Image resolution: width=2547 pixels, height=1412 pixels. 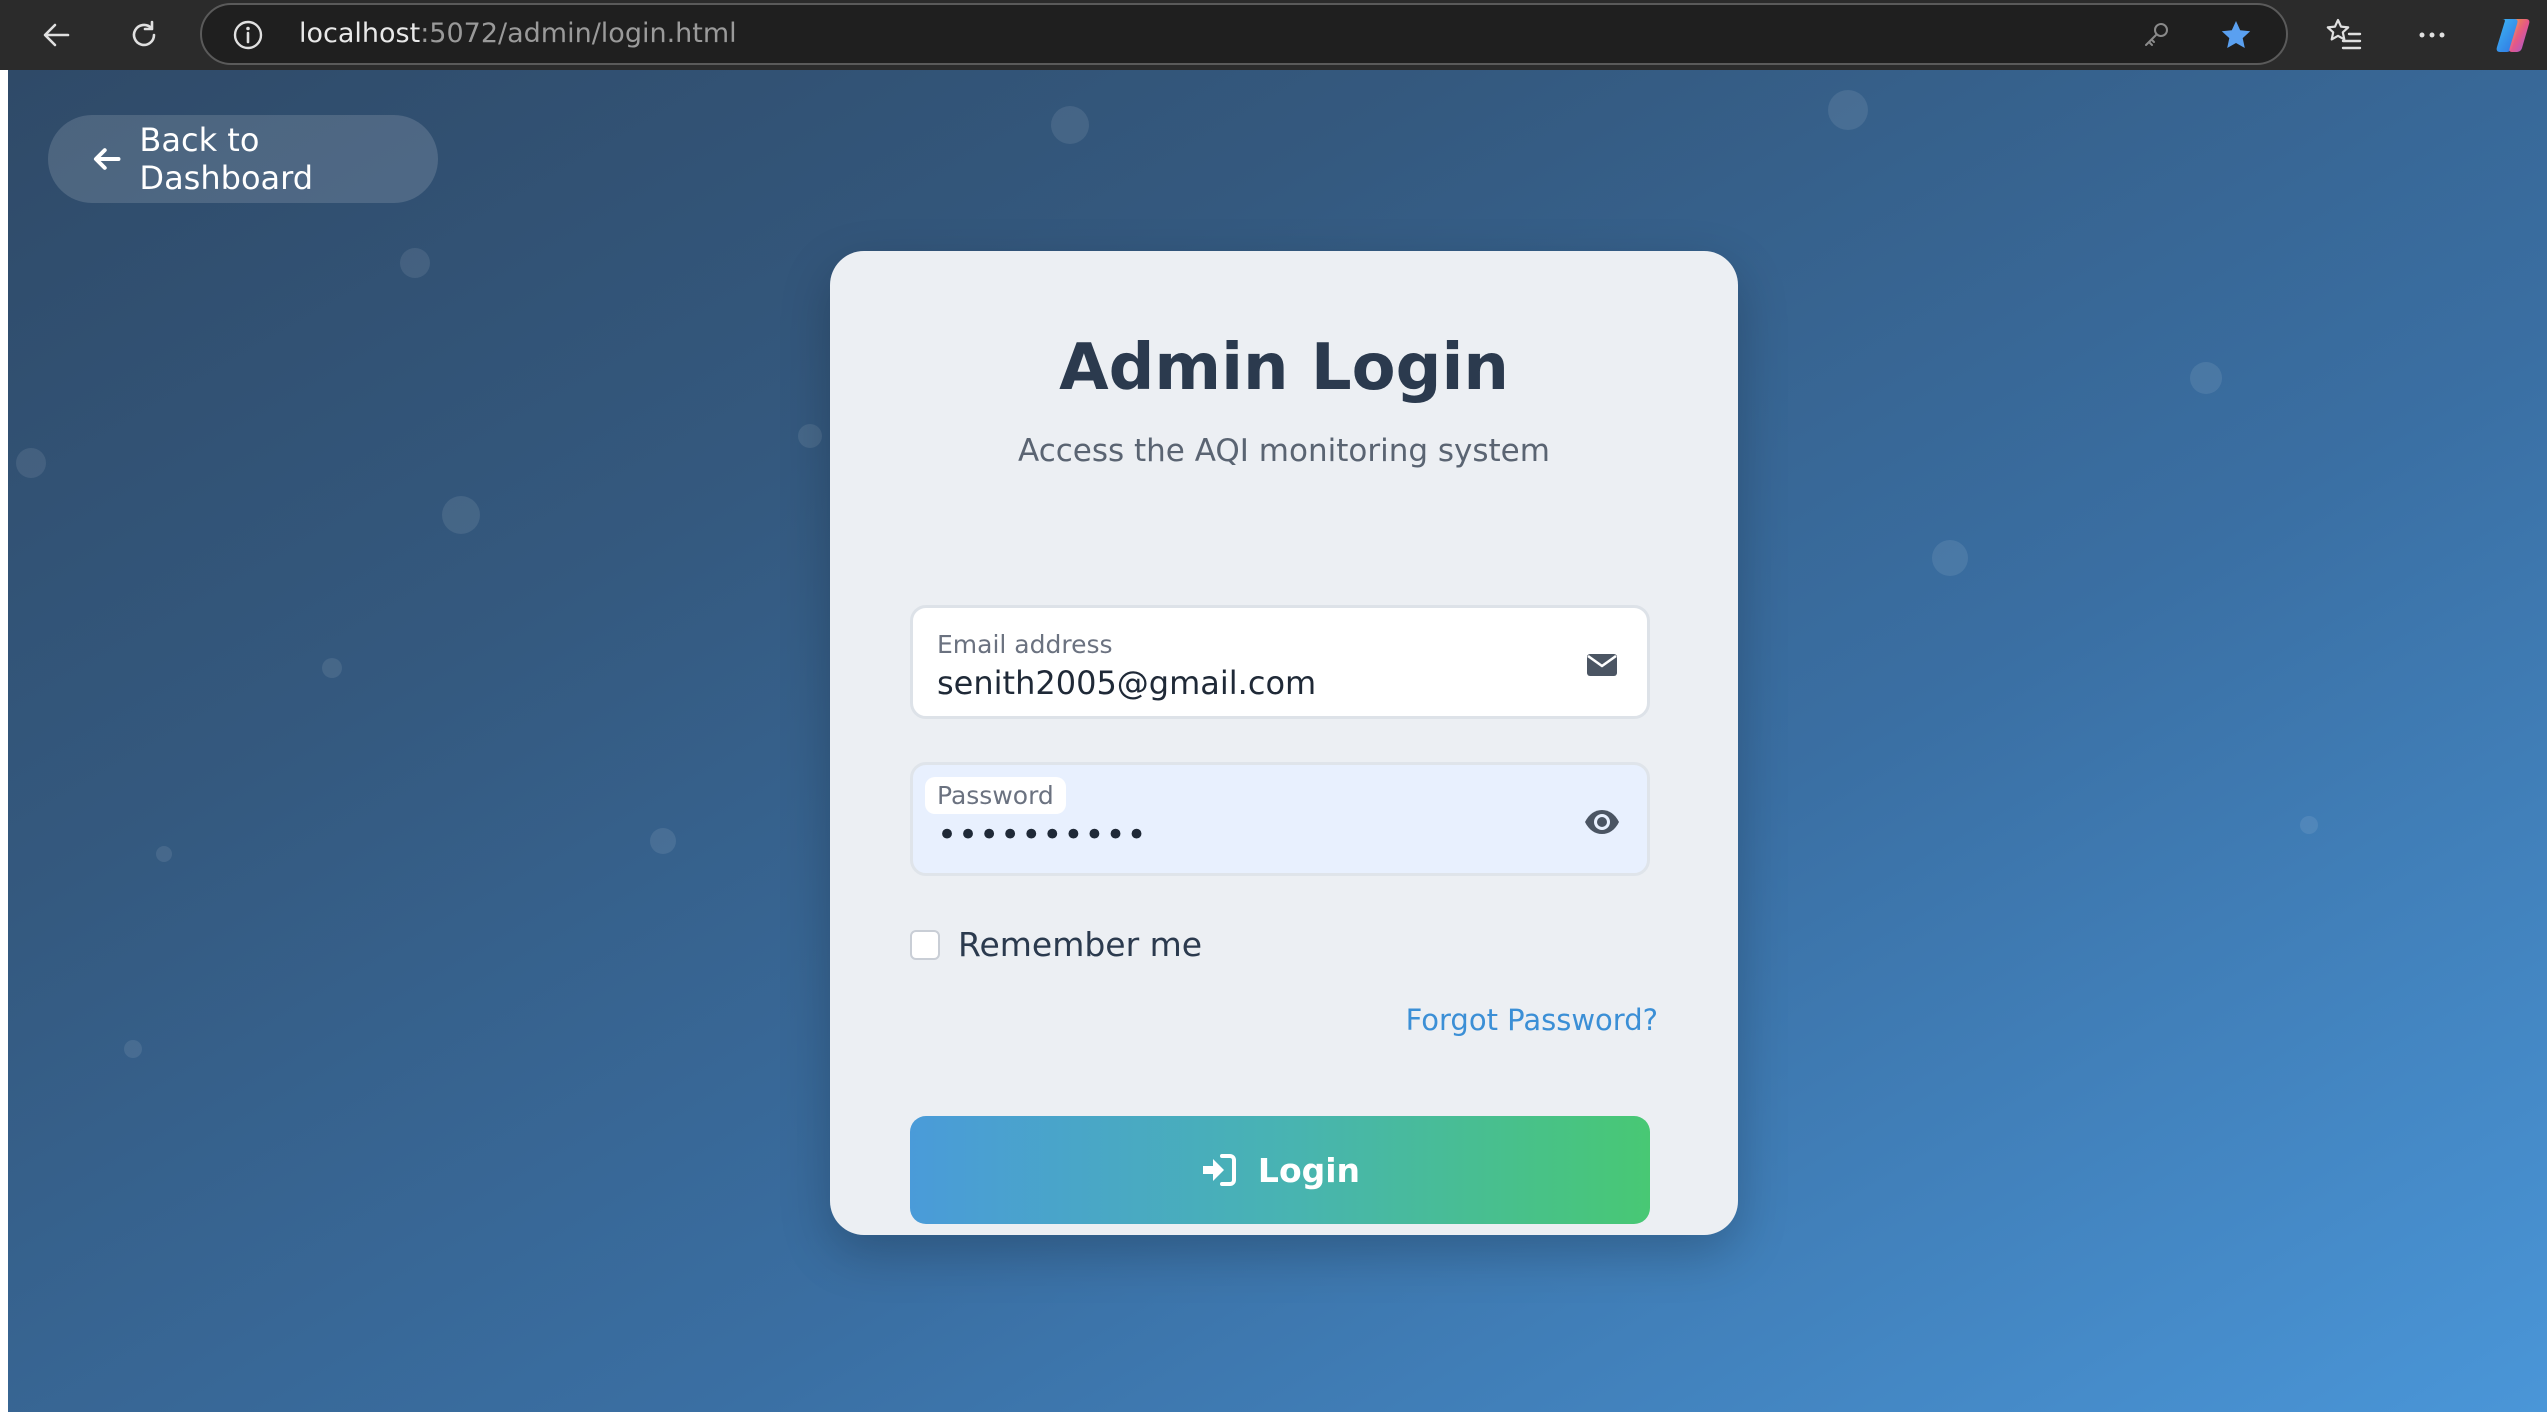 I want to click on login-button-label: Login, so click(x=1309, y=1170).